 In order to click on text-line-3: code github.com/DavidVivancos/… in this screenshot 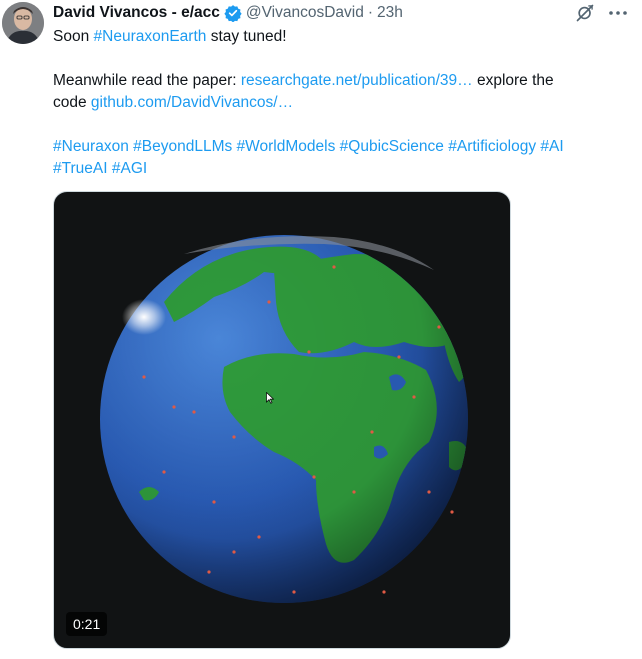, I will do `click(343, 103)`.